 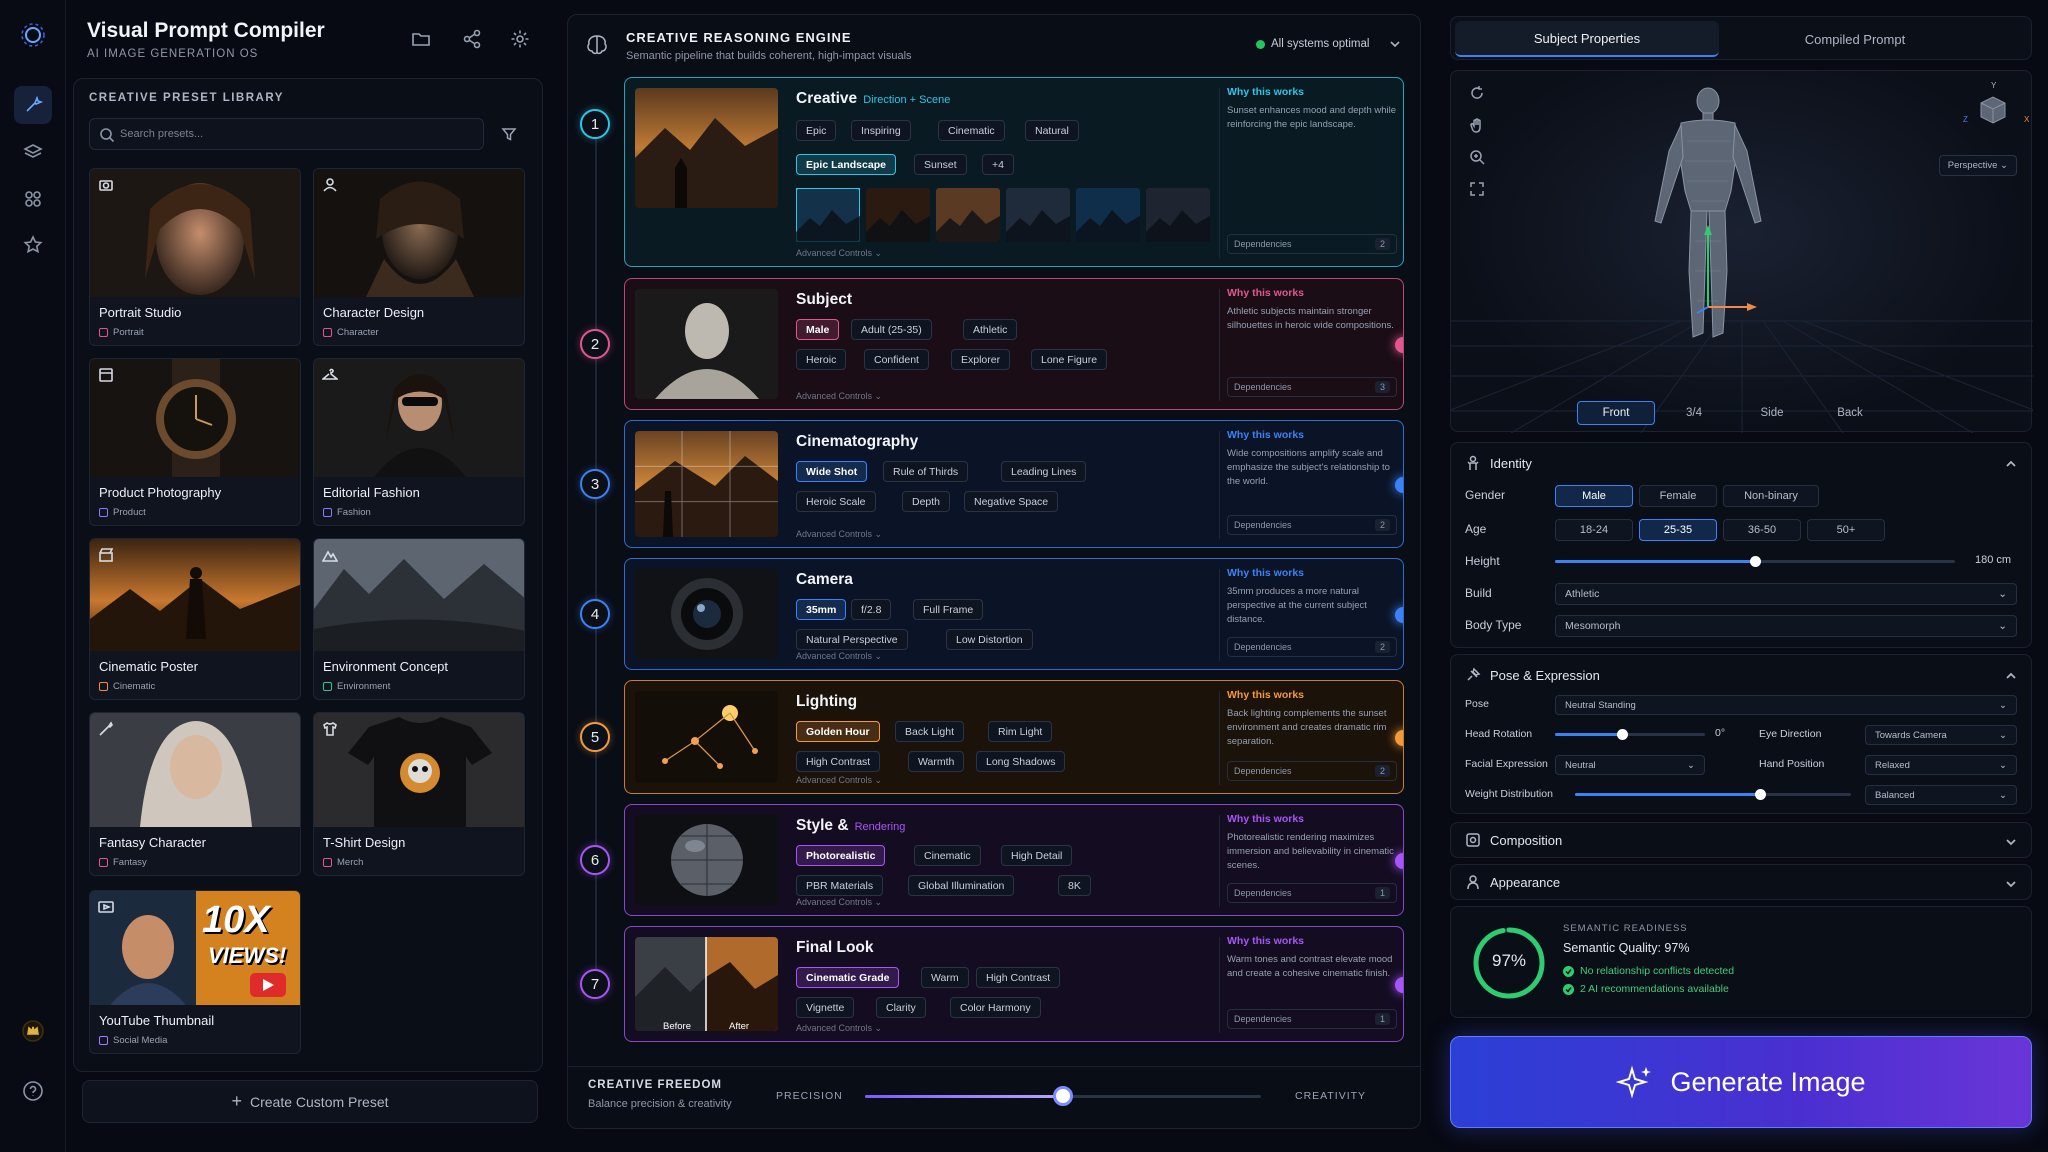 I want to click on body-type-dropdown: Mesomorph ⌄, so click(x=1786, y=626).